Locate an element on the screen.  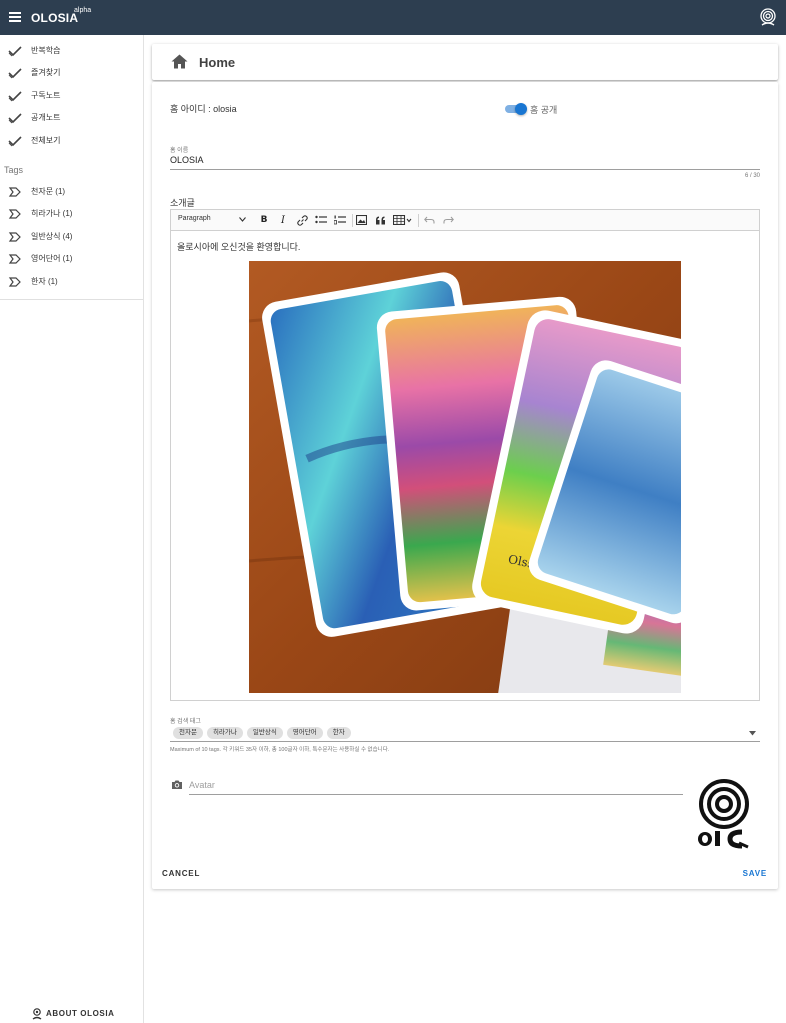
intro-label: 소개글 is located at coordinates (182, 203).